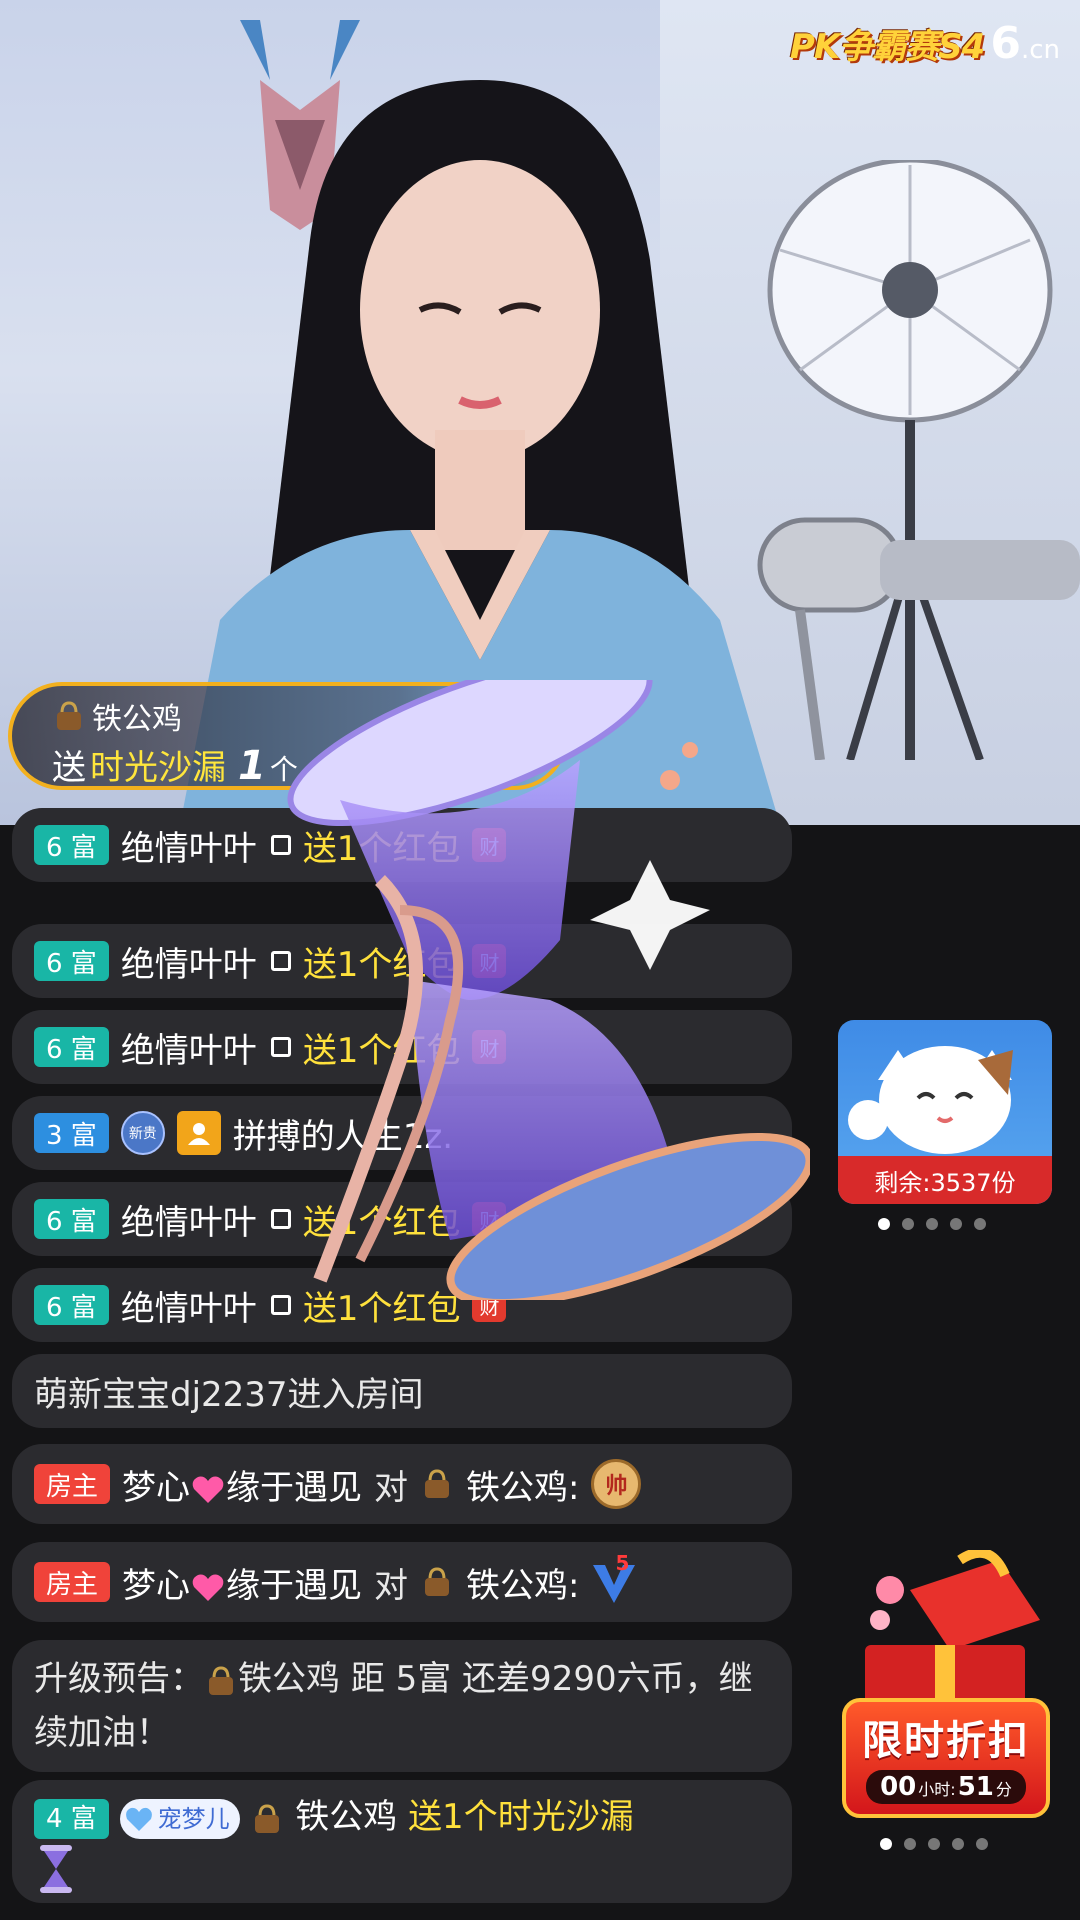 The width and height of the screenshot is (1080, 1920). What do you see at coordinates (343, 1133) in the screenshot?
I see `chat-username: 拼搏的人生1z.` at bounding box center [343, 1133].